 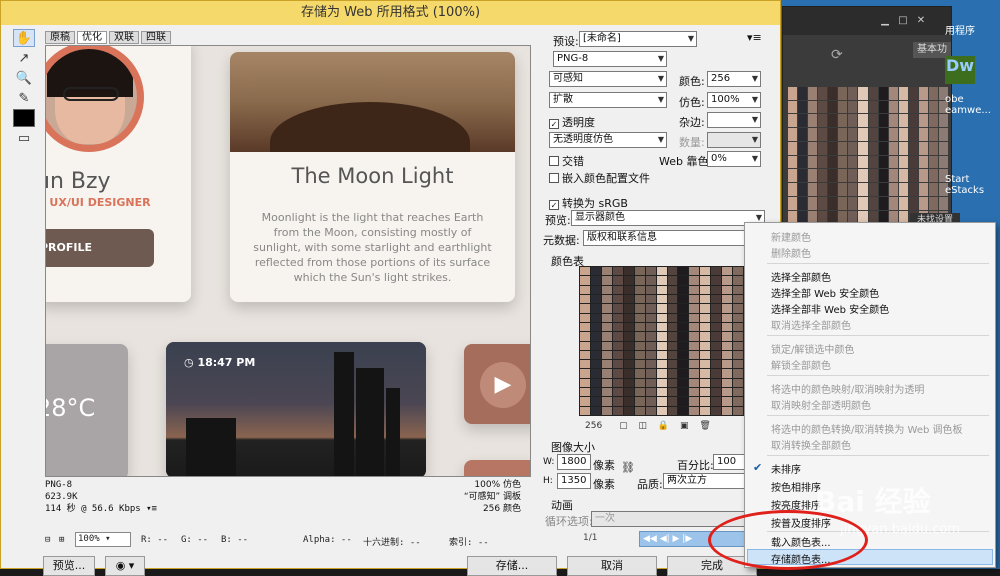 I want to click on transparency-dither-select: 无透明度仿色 ▼, so click(x=608, y=140).